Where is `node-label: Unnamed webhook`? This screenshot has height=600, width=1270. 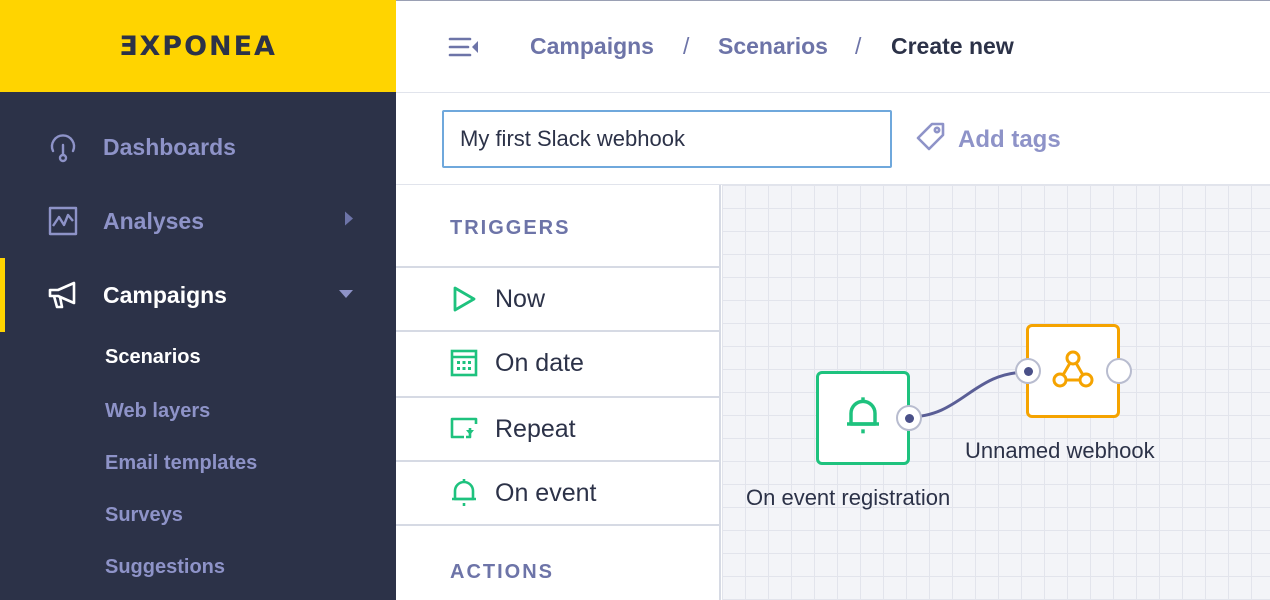 node-label: Unnamed webhook is located at coordinates (1060, 450).